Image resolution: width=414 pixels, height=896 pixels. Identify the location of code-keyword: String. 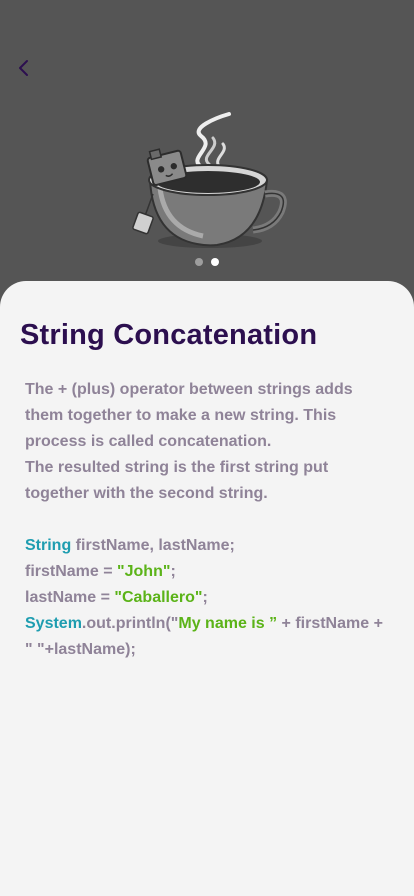
(48, 545).